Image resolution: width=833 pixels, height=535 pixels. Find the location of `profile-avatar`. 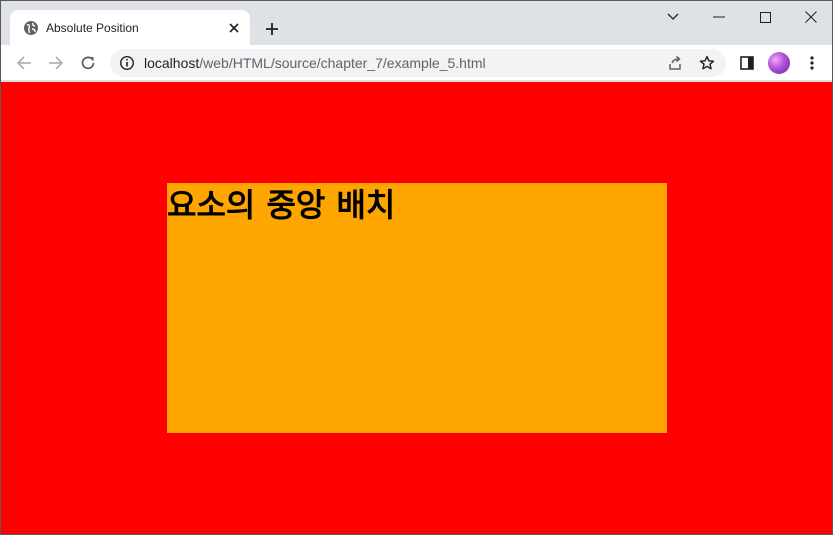

profile-avatar is located at coordinates (779, 63).